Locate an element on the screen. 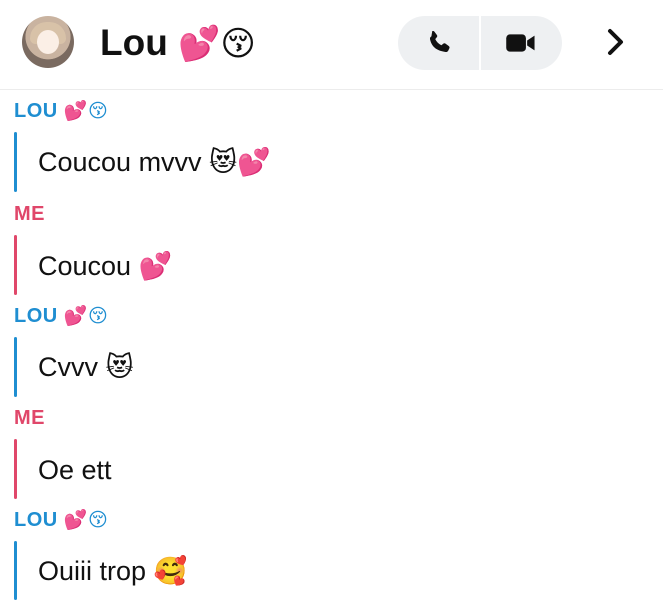 The width and height of the screenshot is (663, 600). phone-icon is located at coordinates (439, 41).